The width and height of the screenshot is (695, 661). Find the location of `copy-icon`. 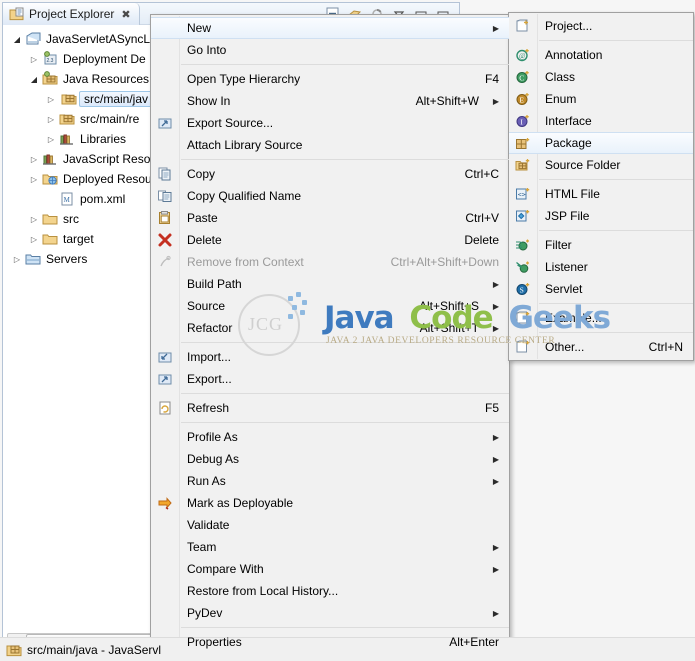

copy-icon is located at coordinates (165, 174).